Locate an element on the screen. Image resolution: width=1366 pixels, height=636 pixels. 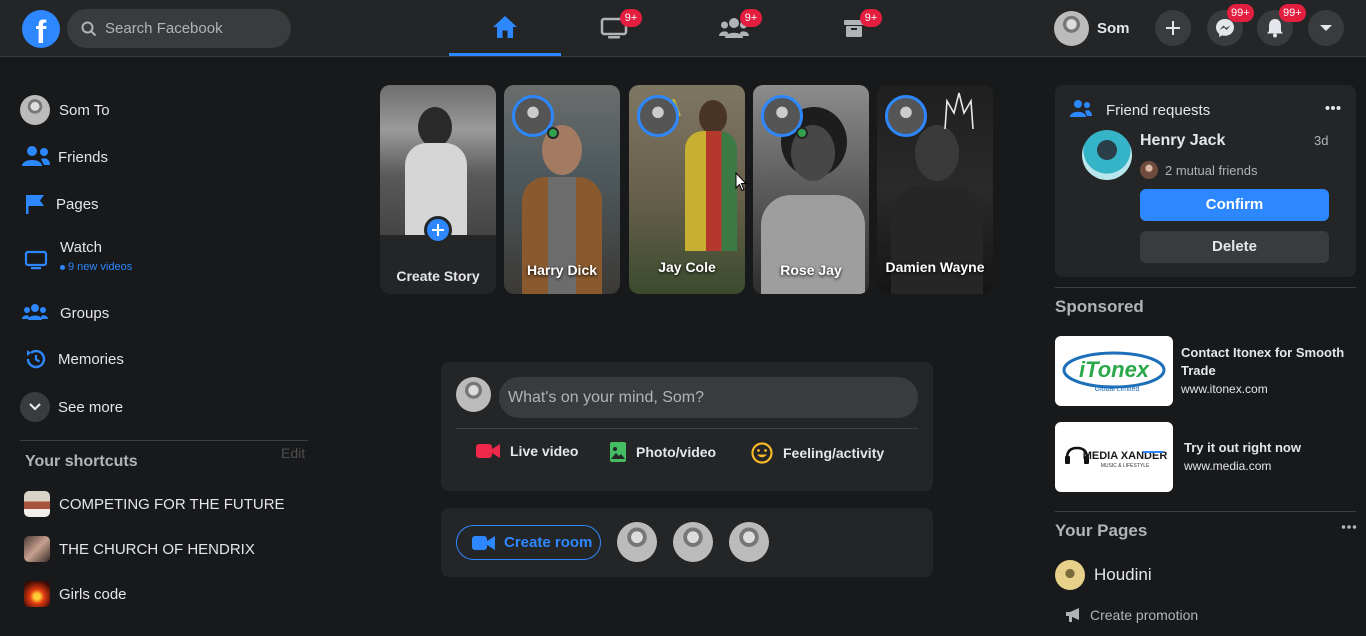
create-promotion-link: Create promotion is located at coordinates (1131, 615).